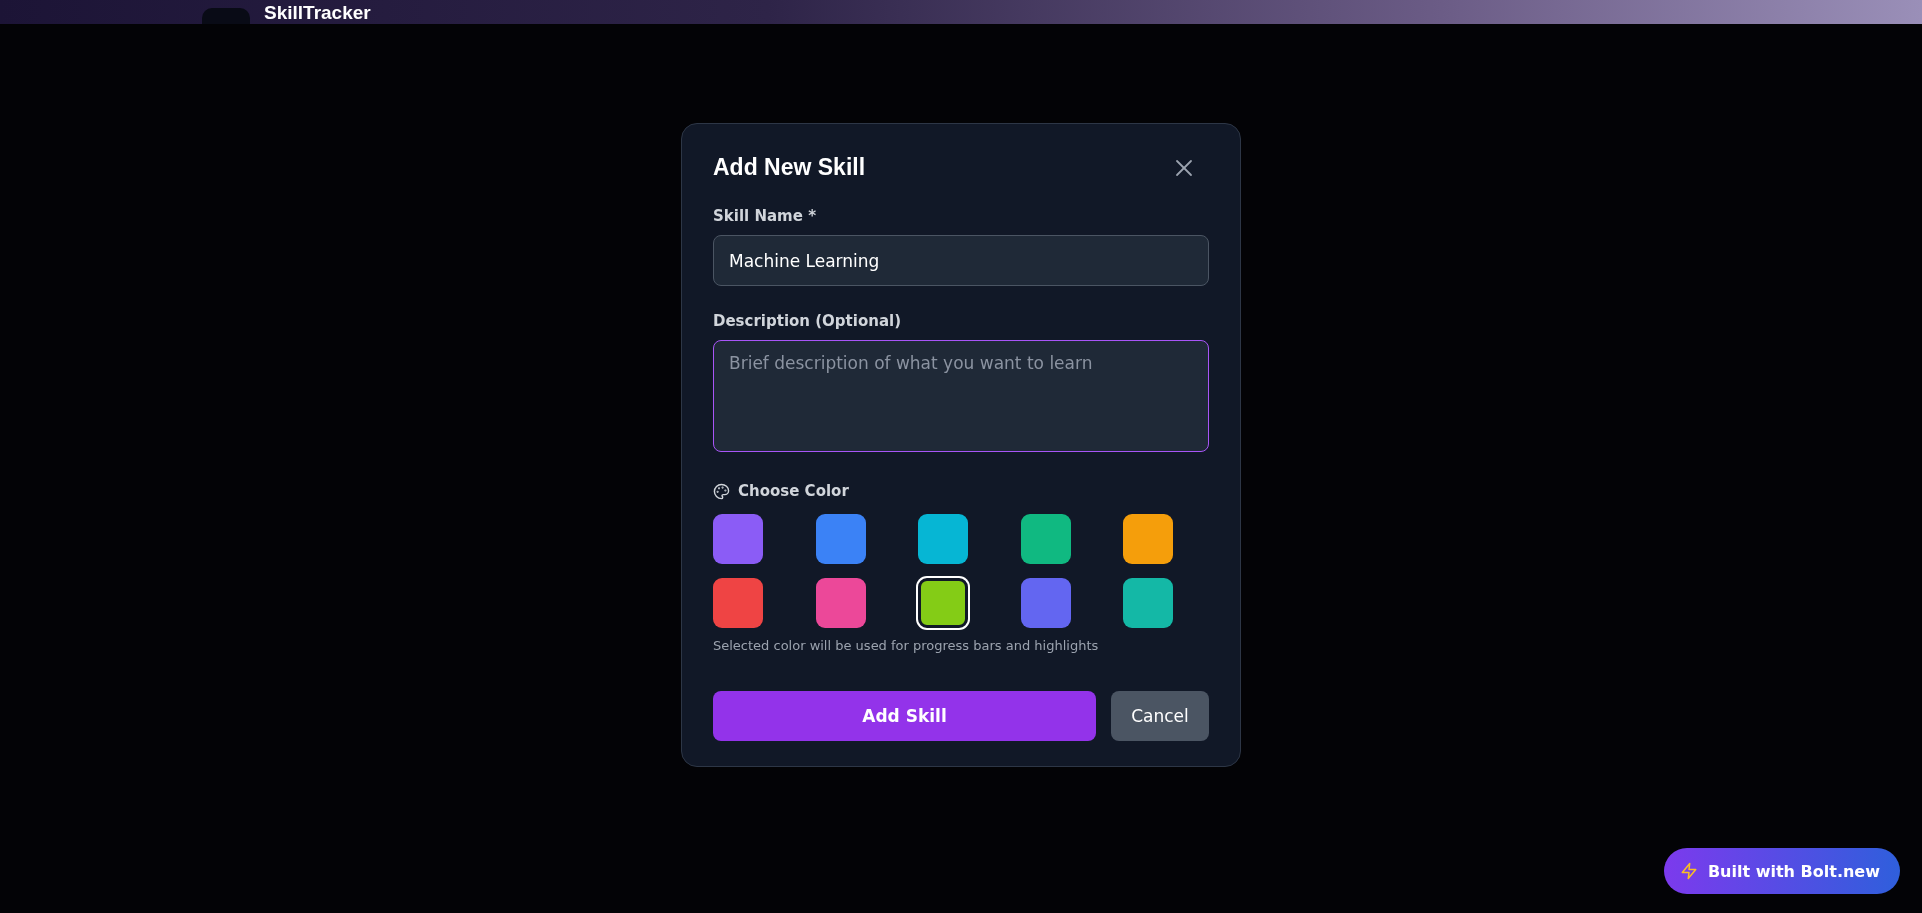 This screenshot has width=1922, height=913. I want to click on lightning-icon, so click(1688, 871).